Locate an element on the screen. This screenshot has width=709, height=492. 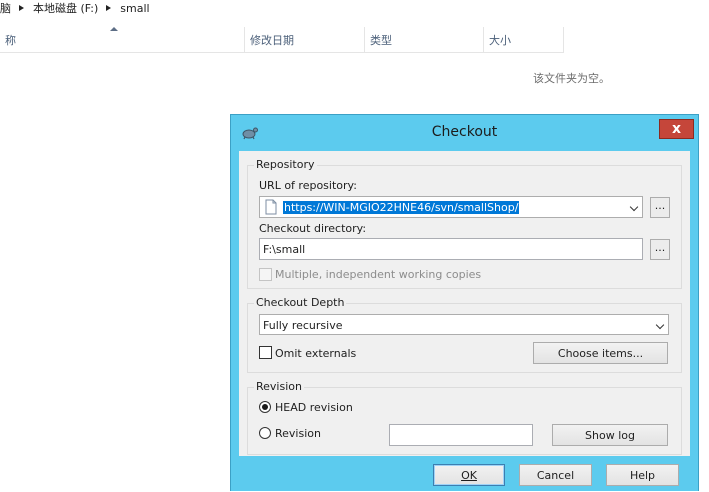
column-header-date: 修改日期 is located at coordinates (305, 40).